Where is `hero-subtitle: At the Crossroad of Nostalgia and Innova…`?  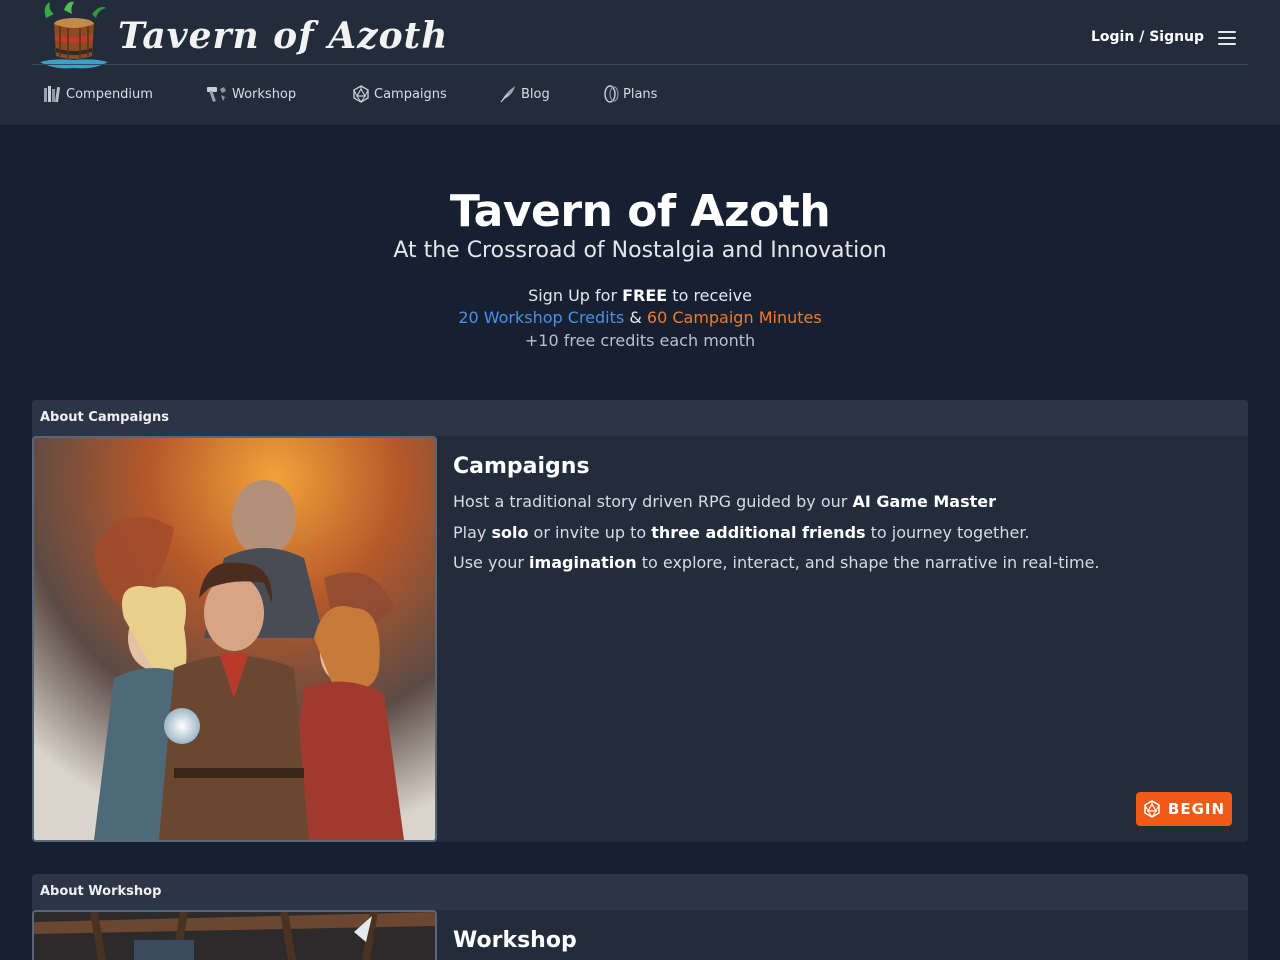 hero-subtitle: At the Crossroad of Nostalgia and Innova… is located at coordinates (640, 250).